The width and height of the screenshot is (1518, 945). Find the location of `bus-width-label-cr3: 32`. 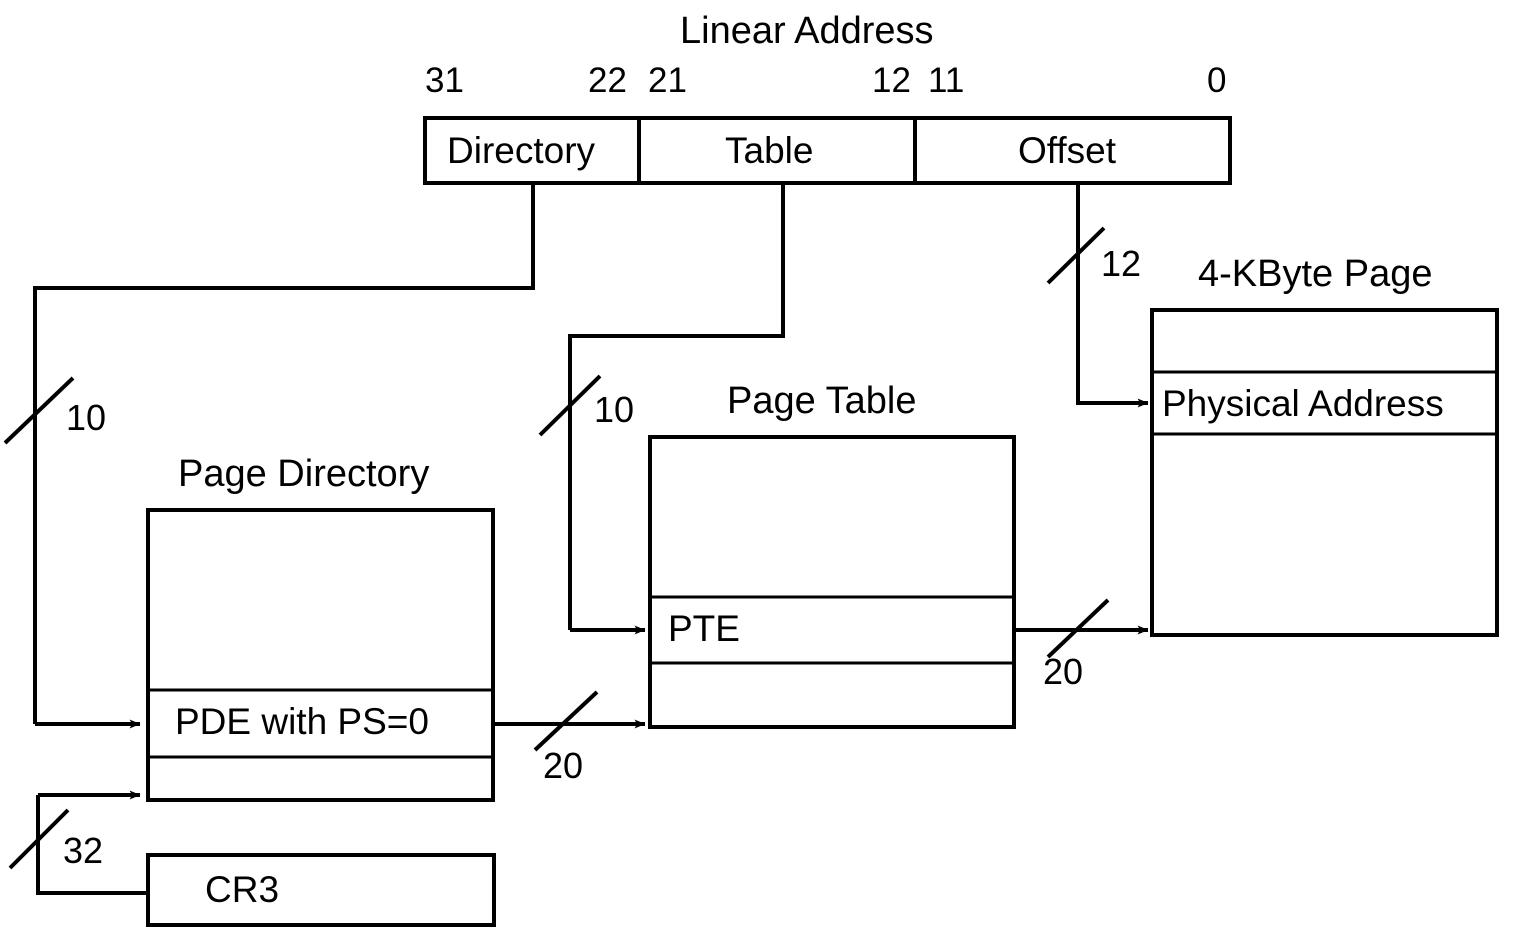

bus-width-label-cr3: 32 is located at coordinates (83, 850).